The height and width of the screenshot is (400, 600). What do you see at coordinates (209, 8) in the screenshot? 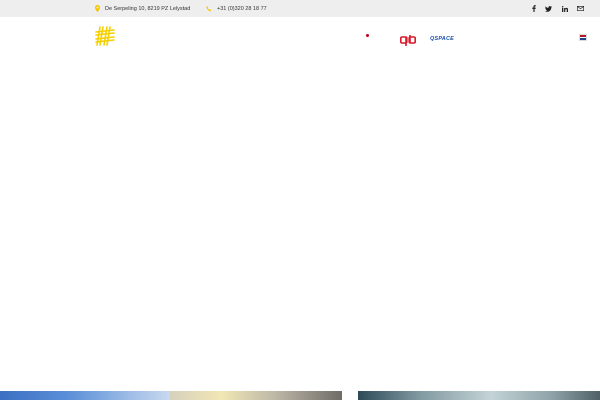
I see `phone-icon` at bounding box center [209, 8].